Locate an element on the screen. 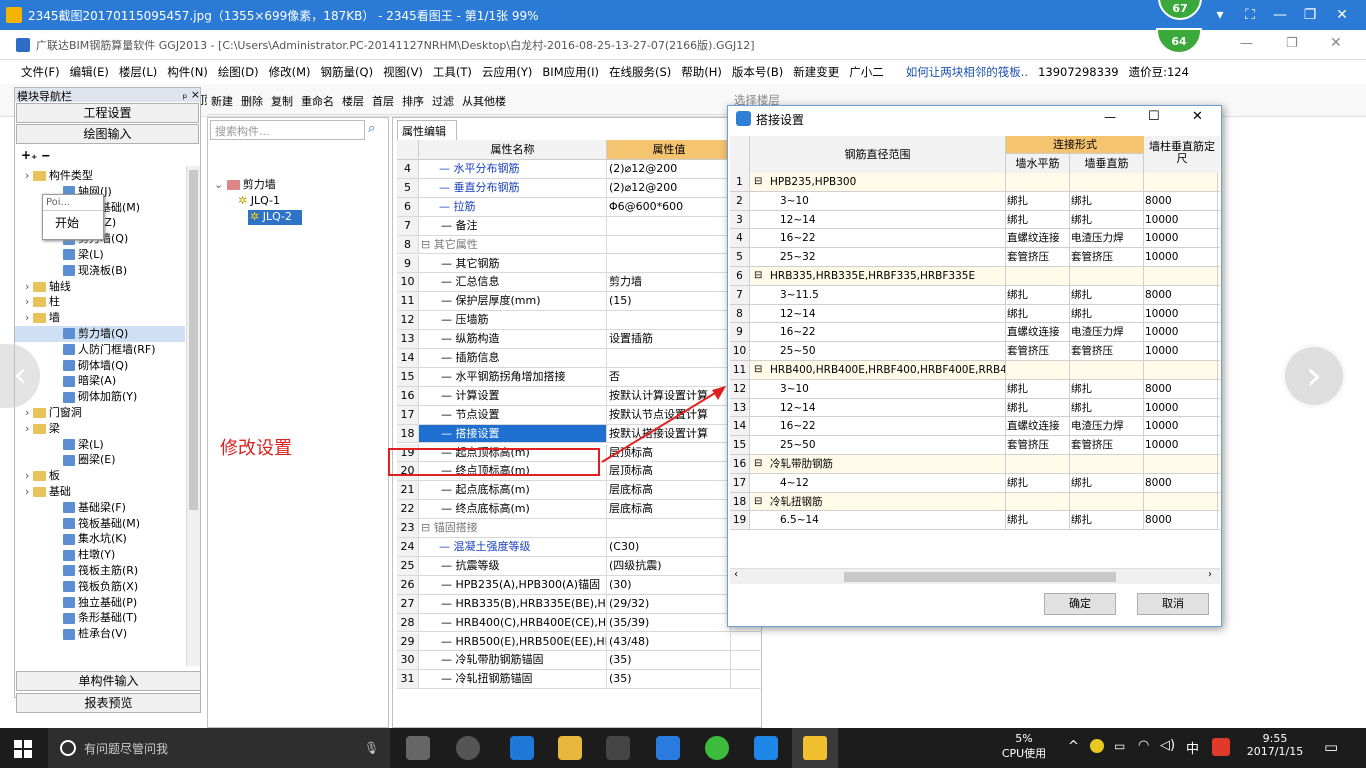 This screenshot has height=768, width=1366. active-app-tab is located at coordinates (815, 748).